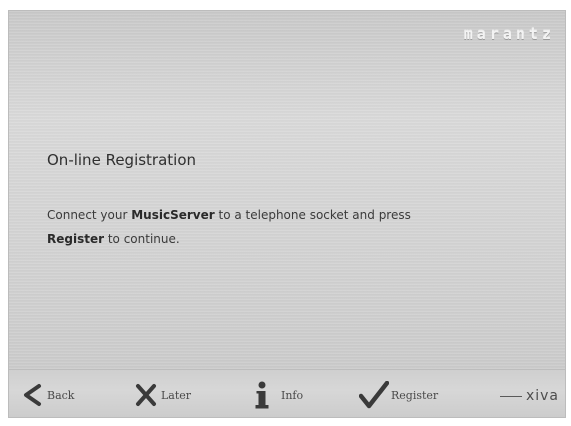 This screenshot has width=571, height=426. What do you see at coordinates (262, 395) in the screenshot?
I see `info-icon` at bounding box center [262, 395].